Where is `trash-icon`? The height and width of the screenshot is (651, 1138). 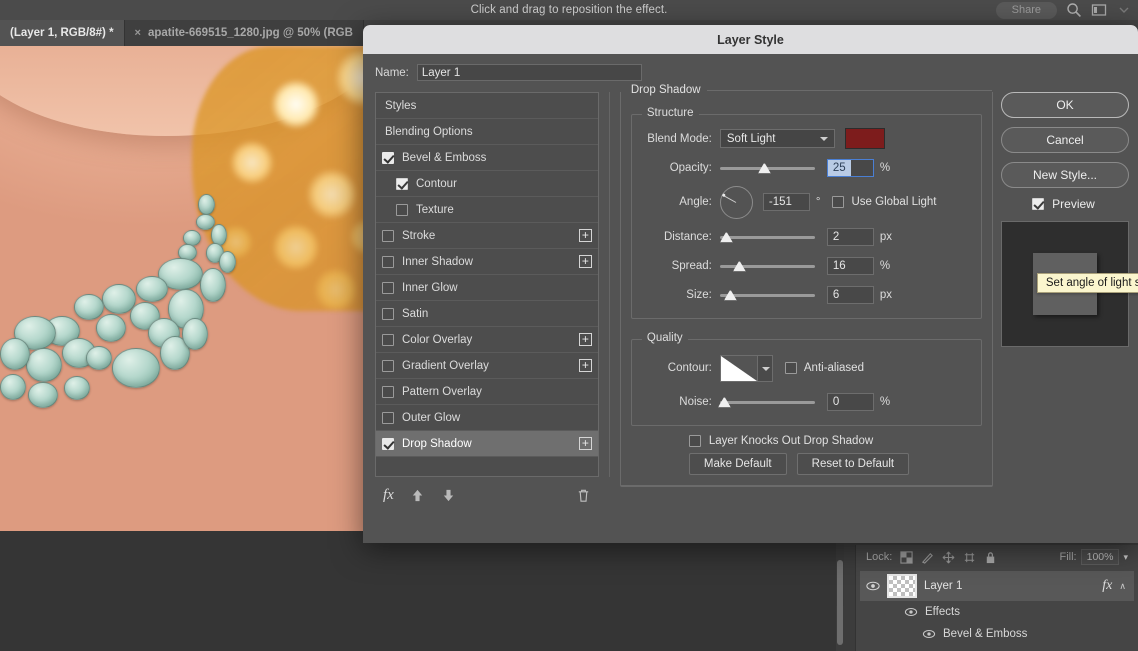
trash-icon is located at coordinates (583, 495).